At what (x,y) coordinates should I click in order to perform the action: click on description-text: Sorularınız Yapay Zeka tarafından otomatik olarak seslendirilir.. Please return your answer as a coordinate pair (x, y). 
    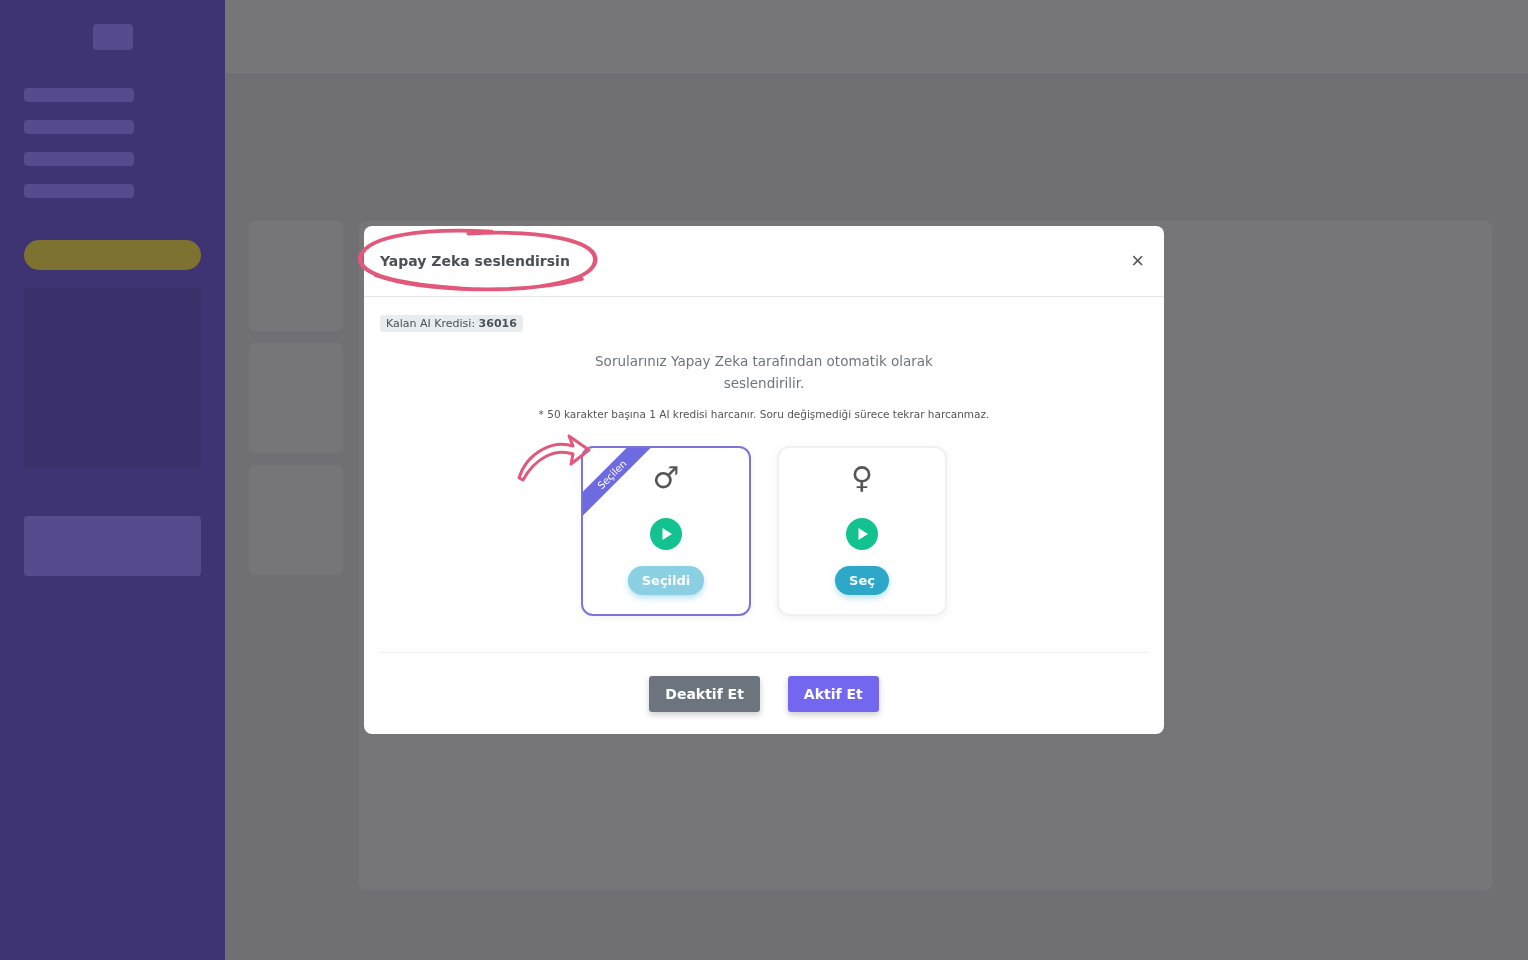
    Looking at the image, I should click on (764, 372).